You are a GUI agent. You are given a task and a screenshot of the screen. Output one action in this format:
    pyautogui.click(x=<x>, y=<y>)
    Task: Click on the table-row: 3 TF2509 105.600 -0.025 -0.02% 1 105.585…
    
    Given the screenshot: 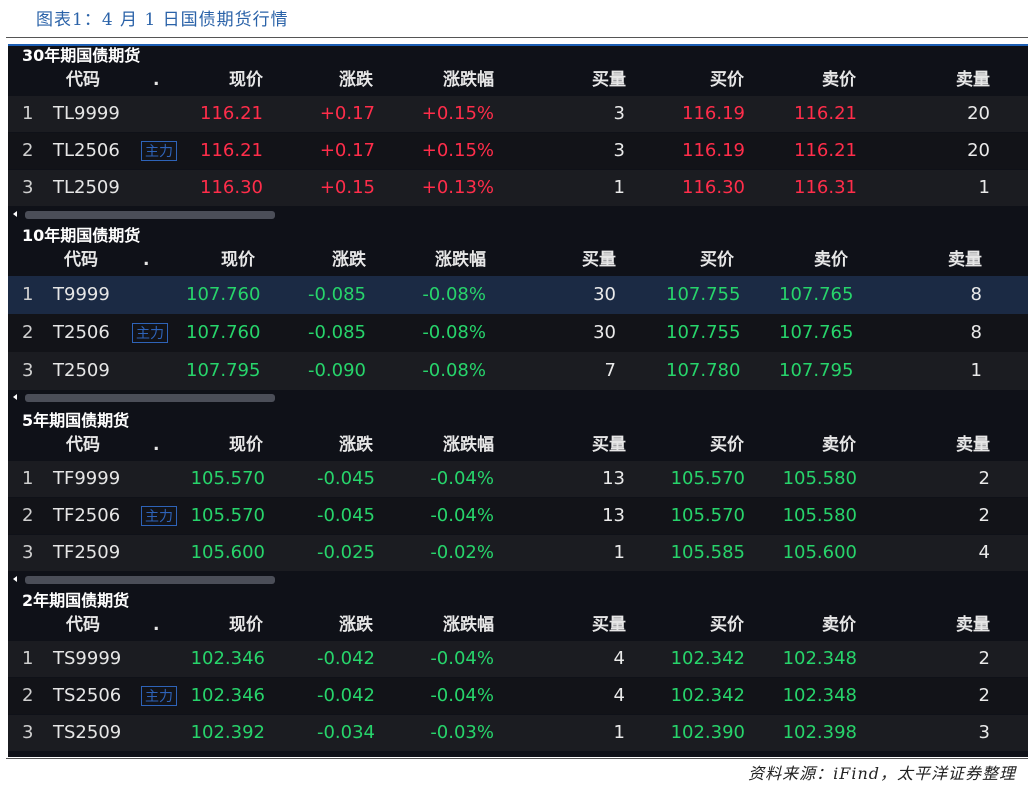 What is the action you would take?
    pyautogui.click(x=518, y=553)
    